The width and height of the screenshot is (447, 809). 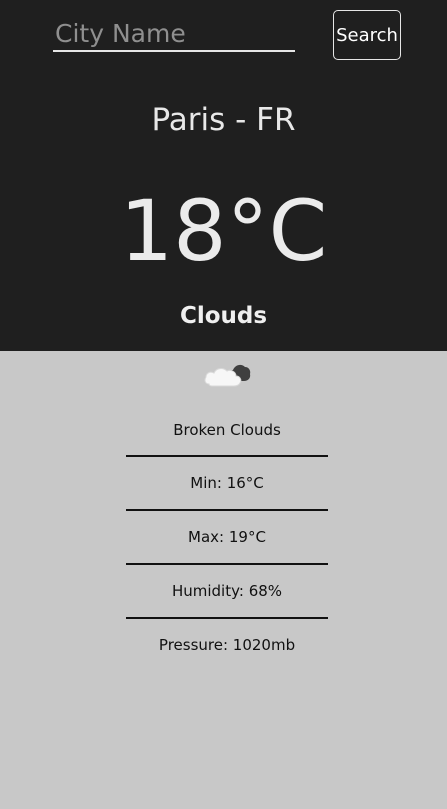 I want to click on detail-max-temperature: Max: 19°C, so click(x=227, y=538).